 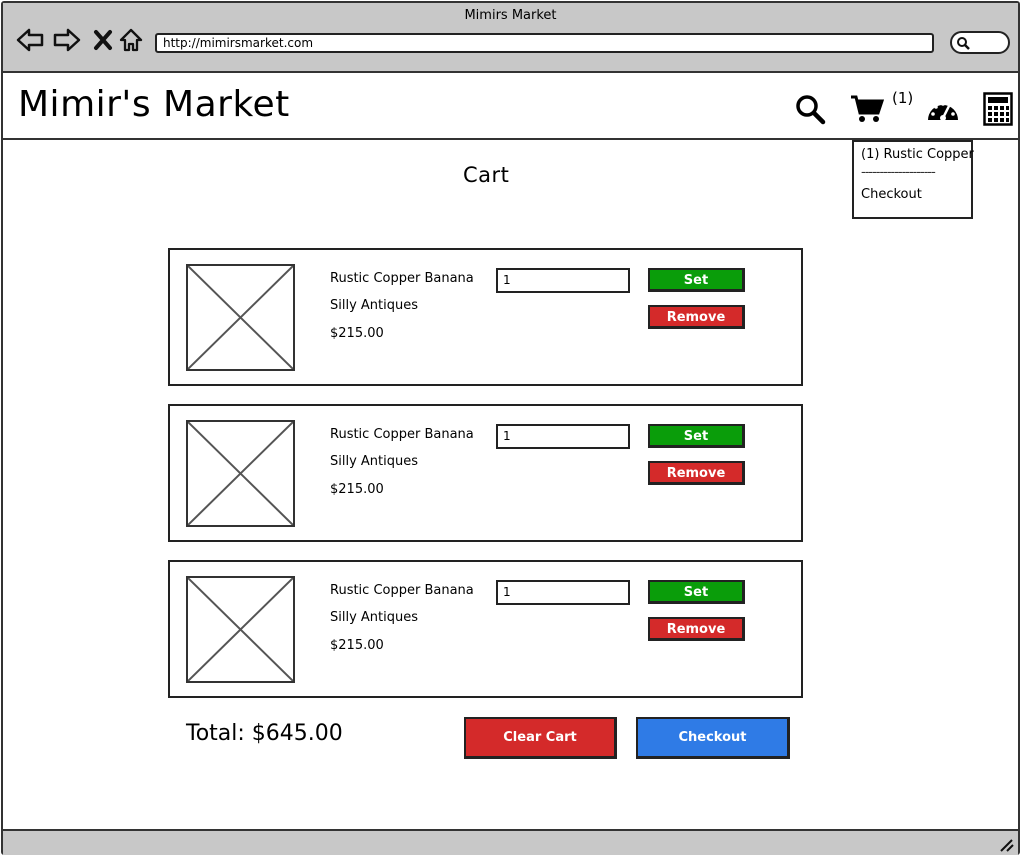 What do you see at coordinates (510, 15) in the screenshot?
I see `window-title: Mimirs Market` at bounding box center [510, 15].